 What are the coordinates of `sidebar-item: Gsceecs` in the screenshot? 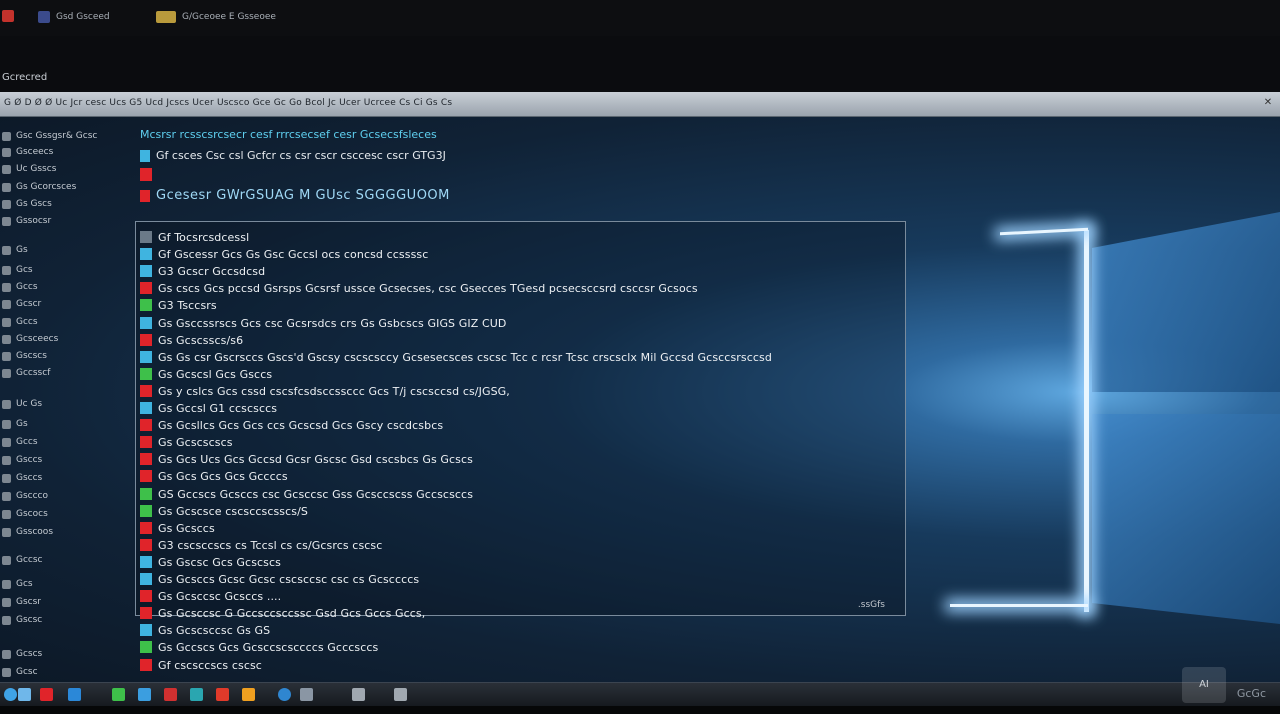 It's located at (27, 152).